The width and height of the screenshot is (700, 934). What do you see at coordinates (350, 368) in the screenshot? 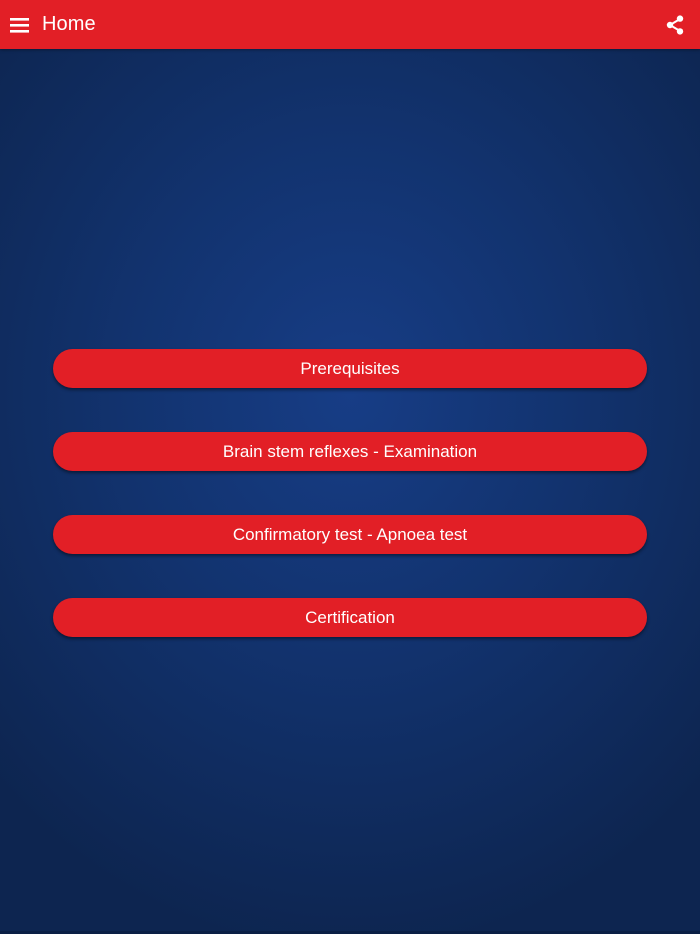
I see `prerequisites-button: Prerequisites` at bounding box center [350, 368].